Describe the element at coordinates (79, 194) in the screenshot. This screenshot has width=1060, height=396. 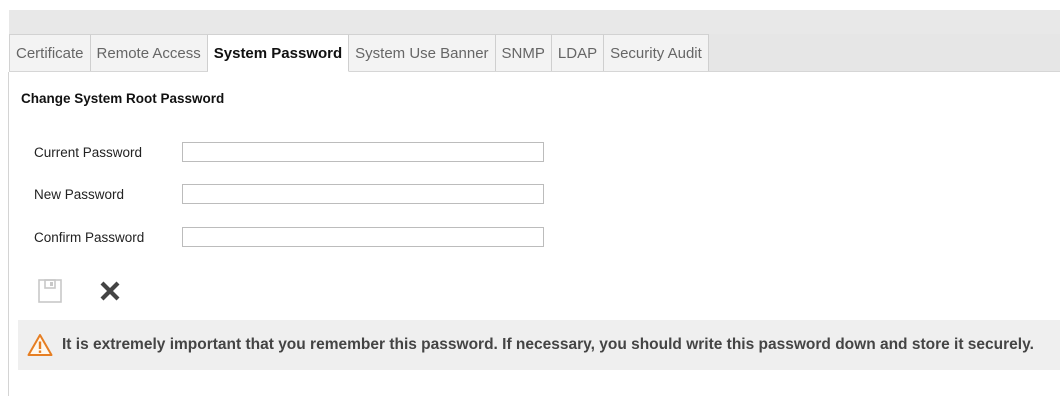
I see `new-password-label: New Password` at that location.